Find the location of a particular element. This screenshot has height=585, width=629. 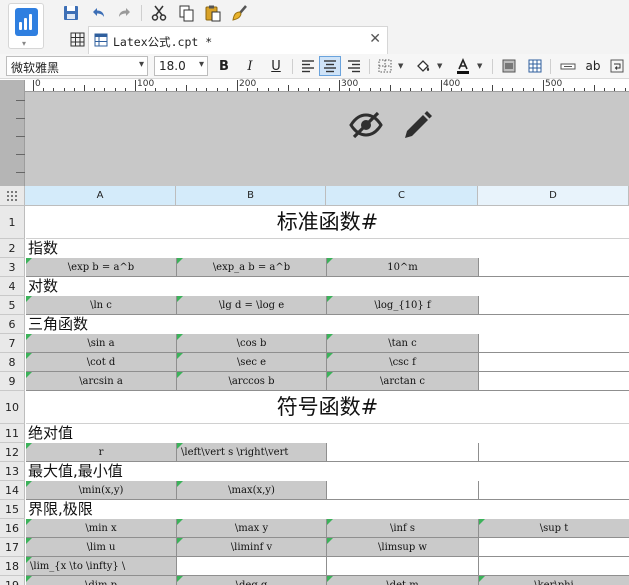

table-cell: \det m is located at coordinates (403, 580).